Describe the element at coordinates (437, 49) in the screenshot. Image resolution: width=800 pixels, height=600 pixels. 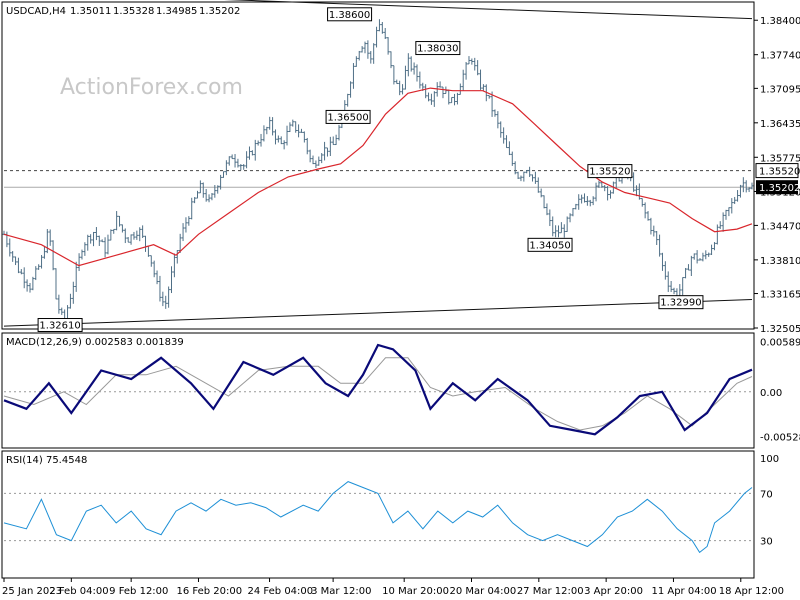
I see `annotation-label: 1.38030` at that location.